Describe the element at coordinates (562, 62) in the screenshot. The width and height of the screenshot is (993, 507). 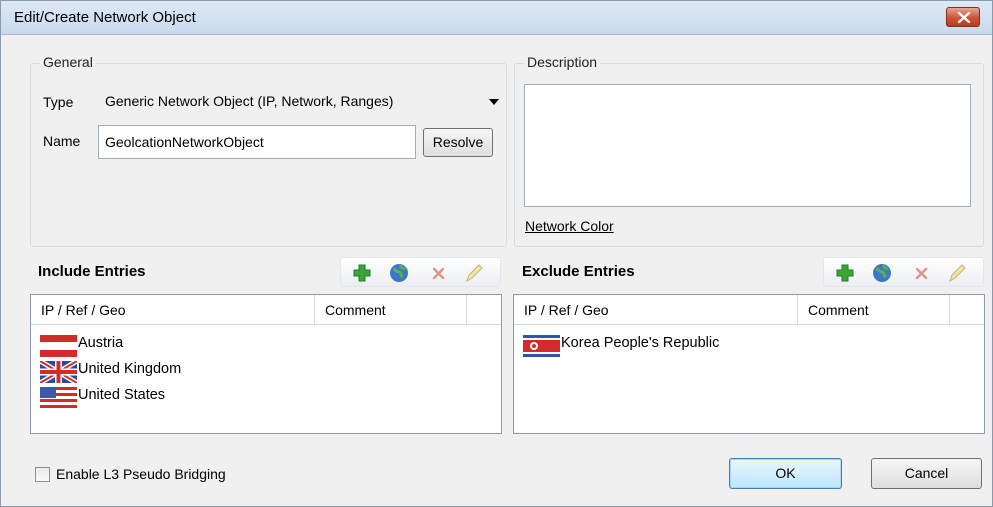
I see `description-legend: Description` at that location.